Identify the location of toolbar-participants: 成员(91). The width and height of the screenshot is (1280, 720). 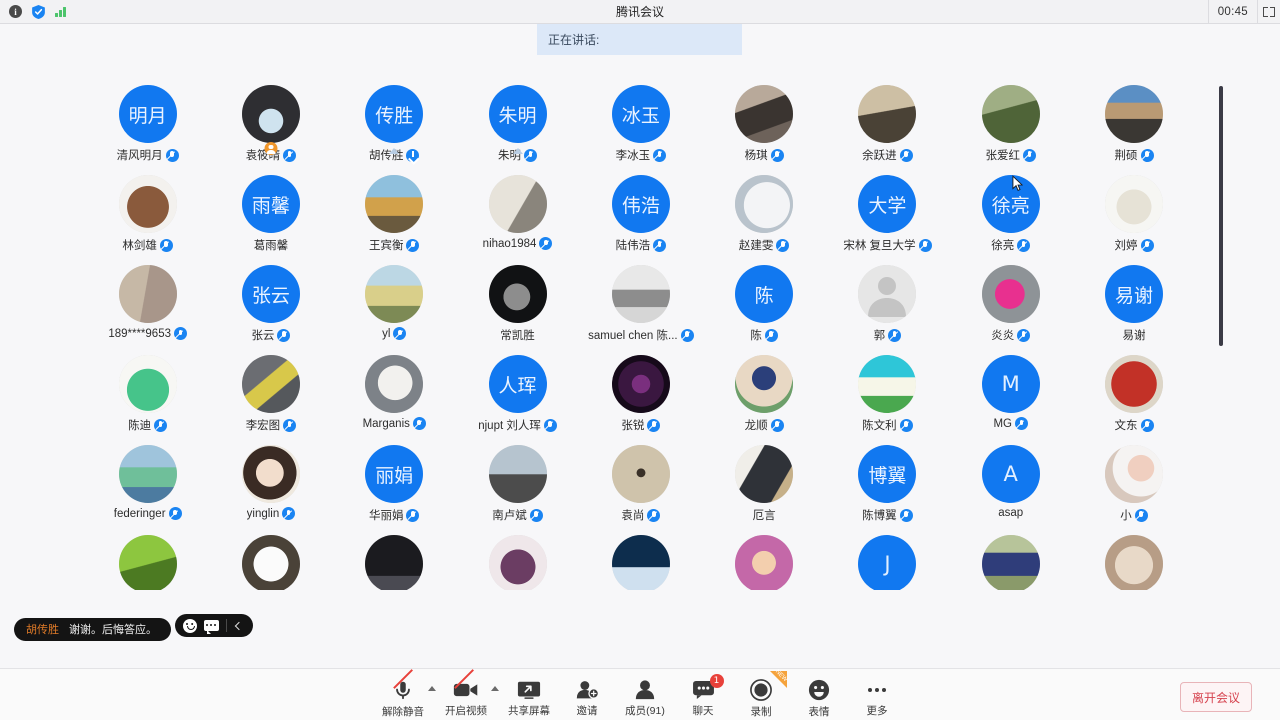
(645, 695).